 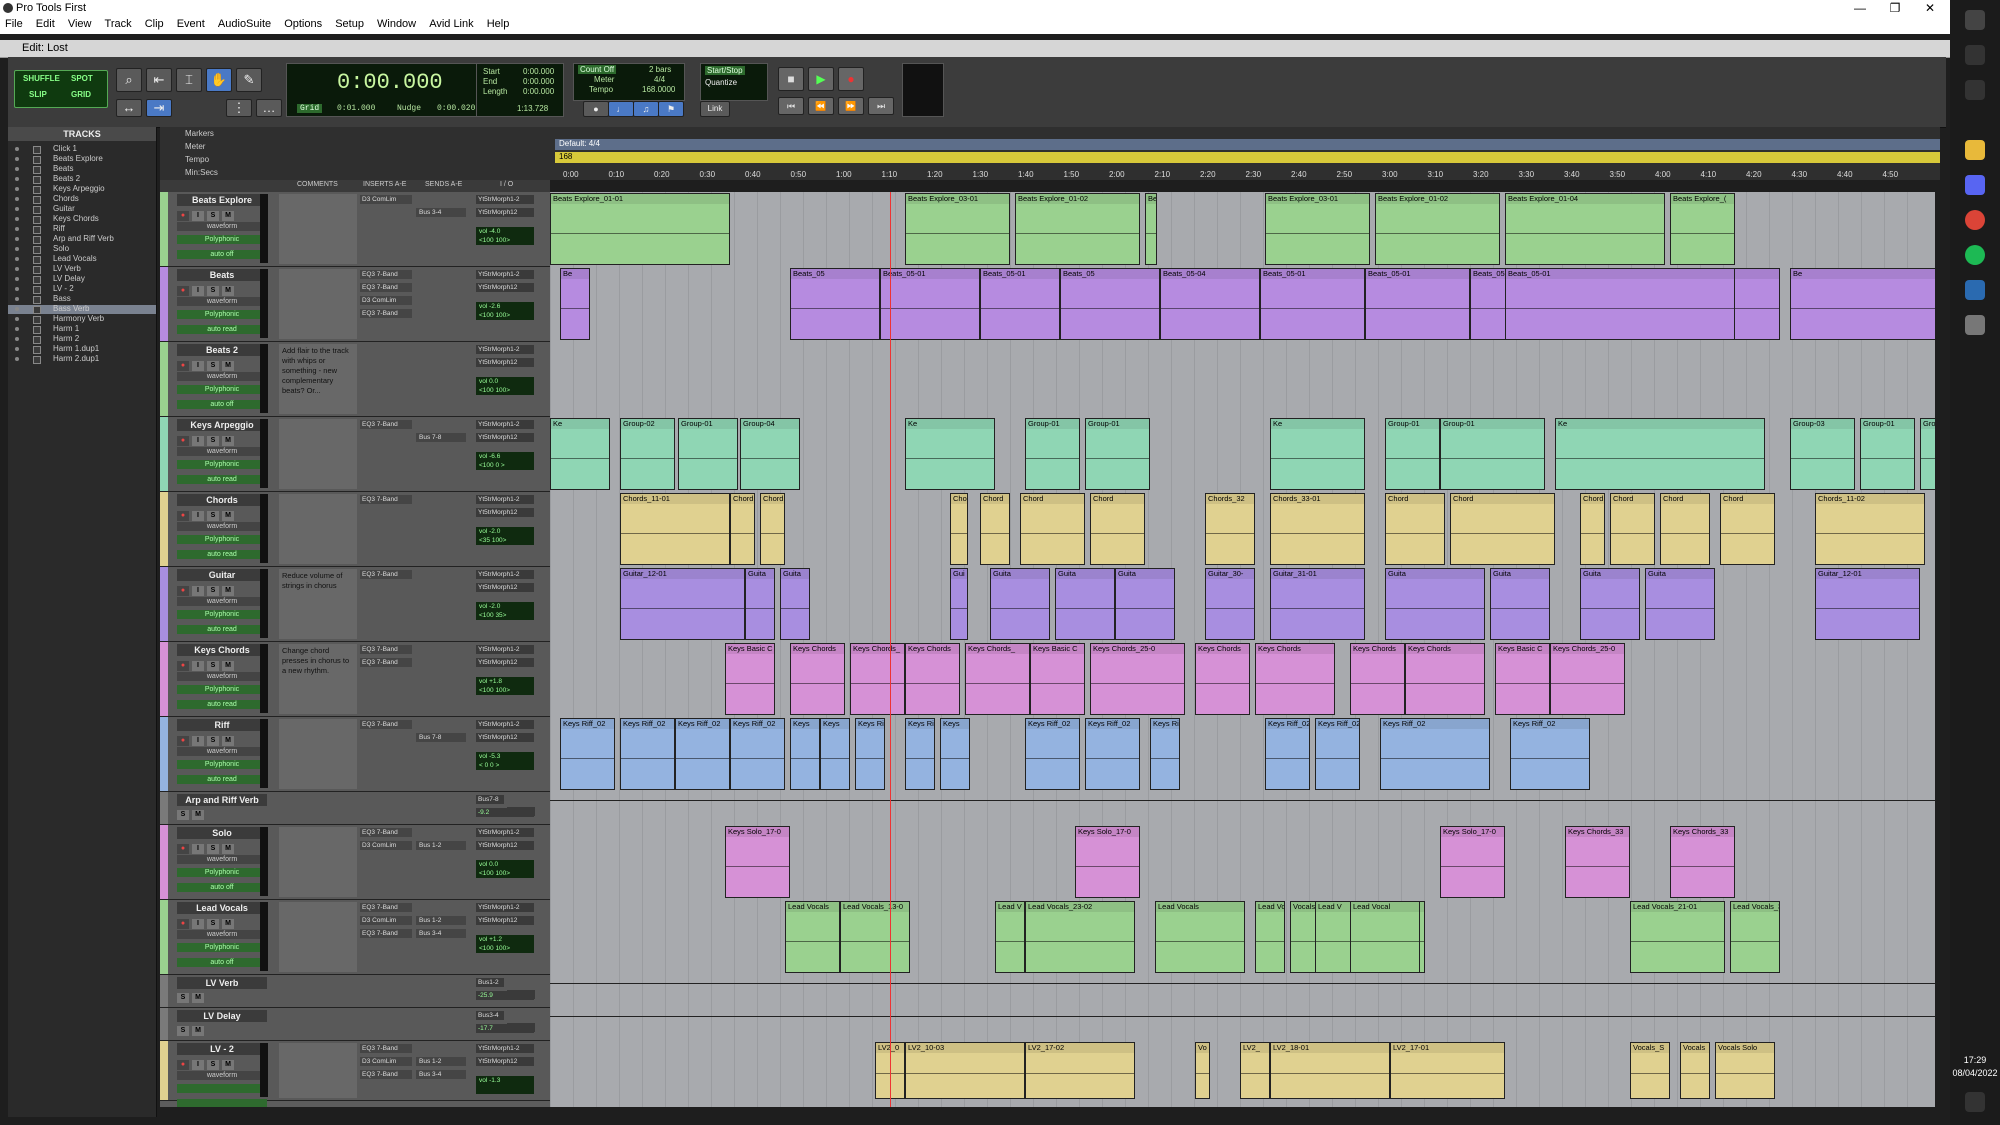 I want to click on spotify-icon, so click(x=1975, y=255).